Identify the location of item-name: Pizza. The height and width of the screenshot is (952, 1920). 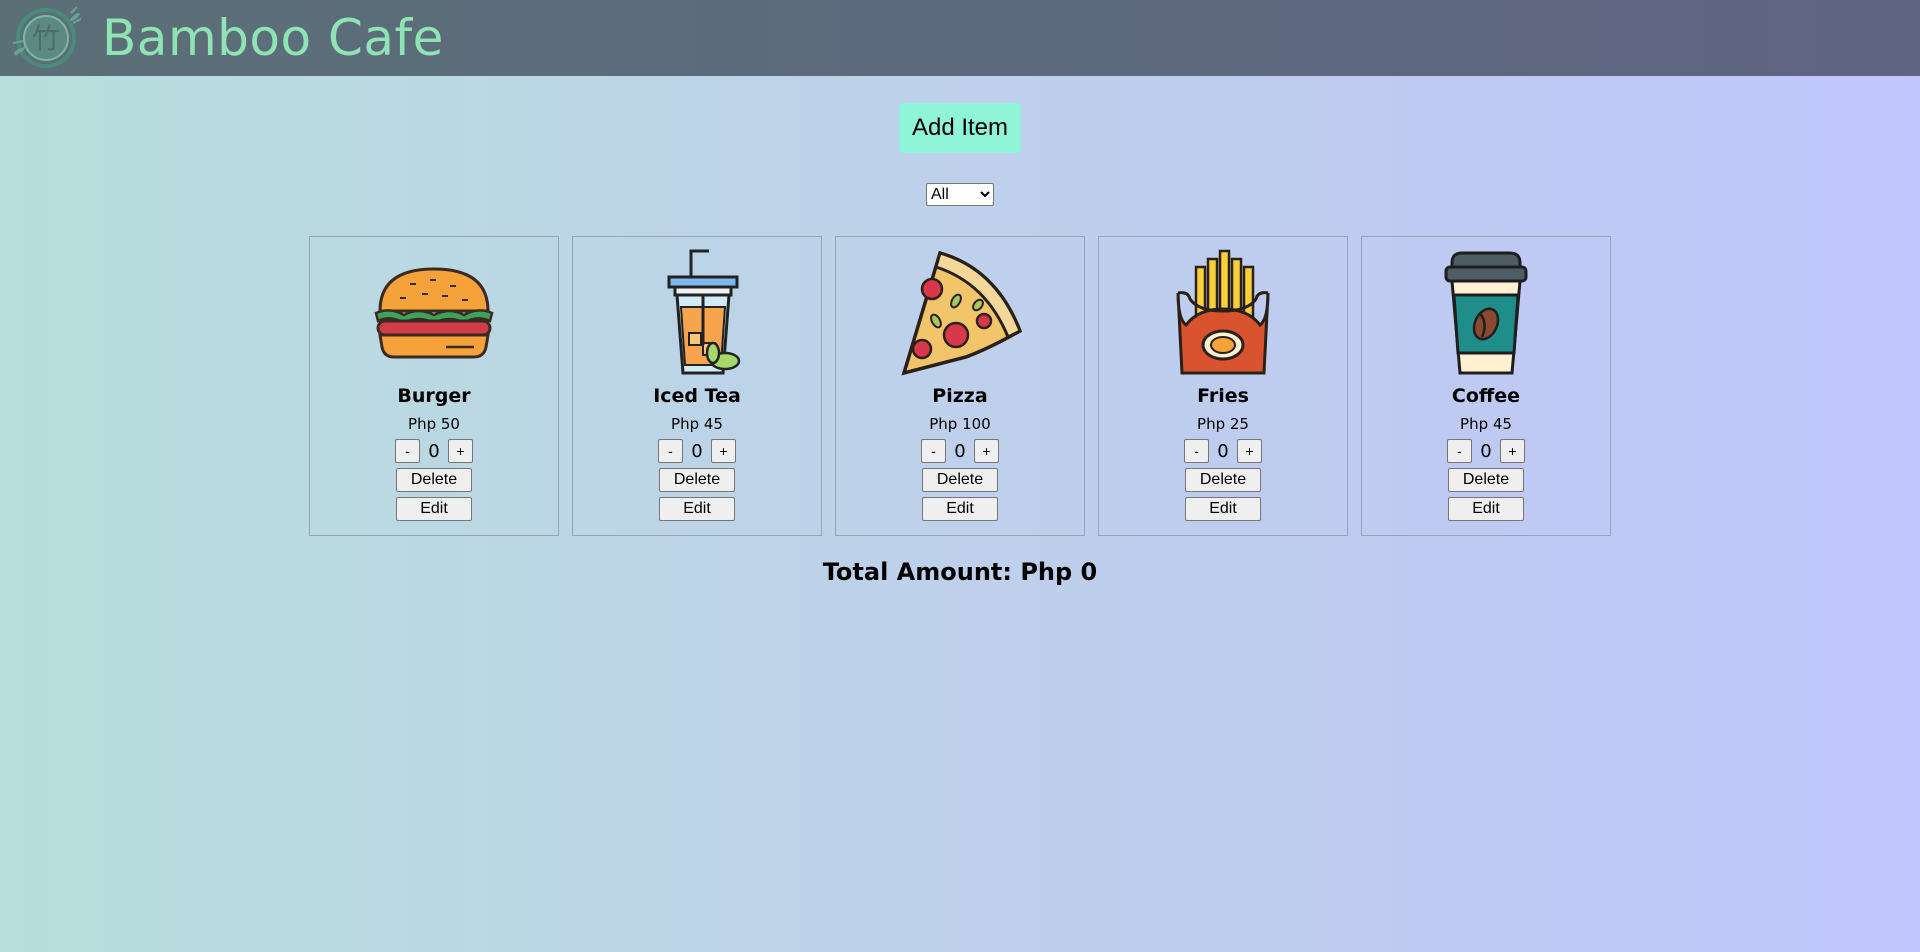
(960, 396).